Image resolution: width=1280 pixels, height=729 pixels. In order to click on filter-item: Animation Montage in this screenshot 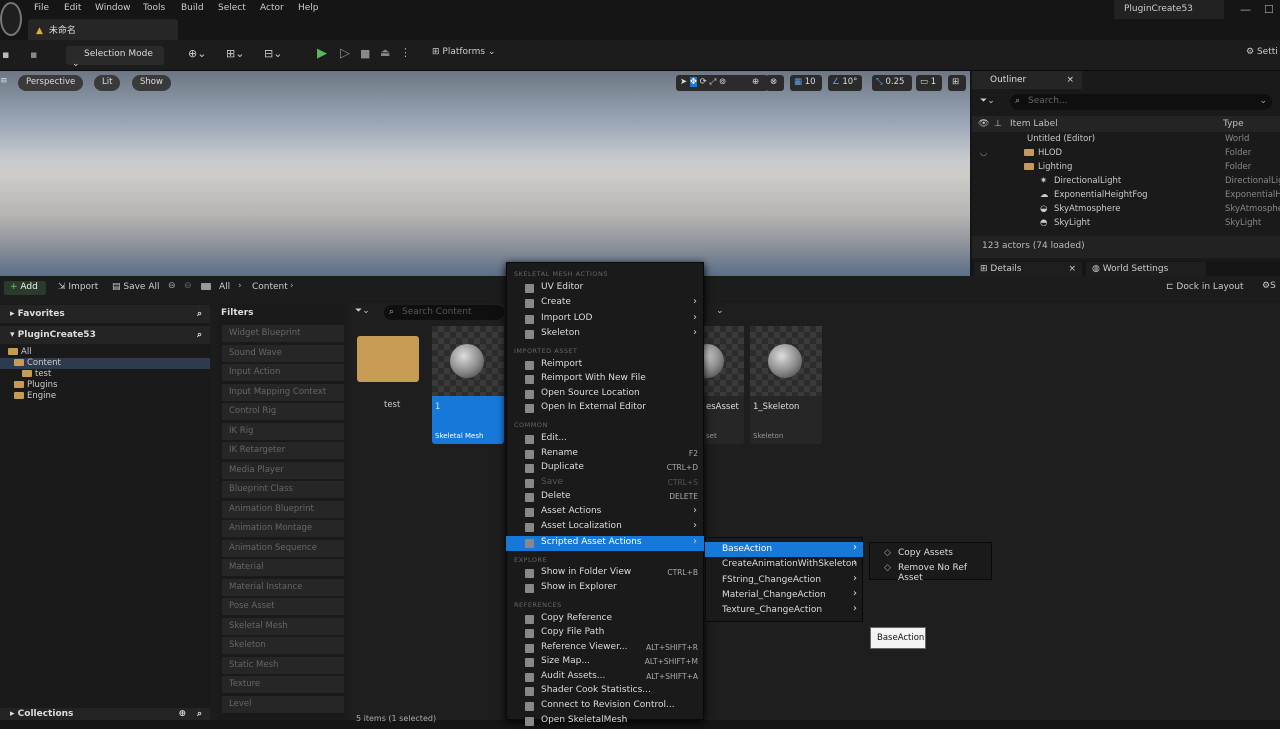, I will do `click(283, 528)`.